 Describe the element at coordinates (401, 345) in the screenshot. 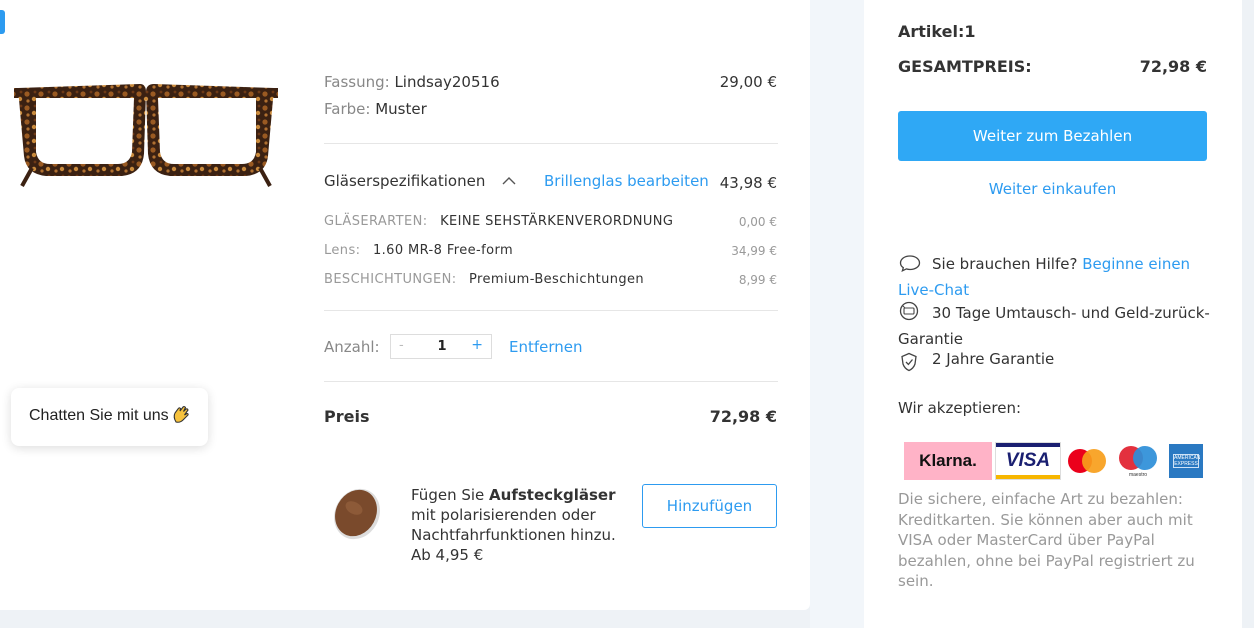

I see `quantity-decrement-button: -` at that location.